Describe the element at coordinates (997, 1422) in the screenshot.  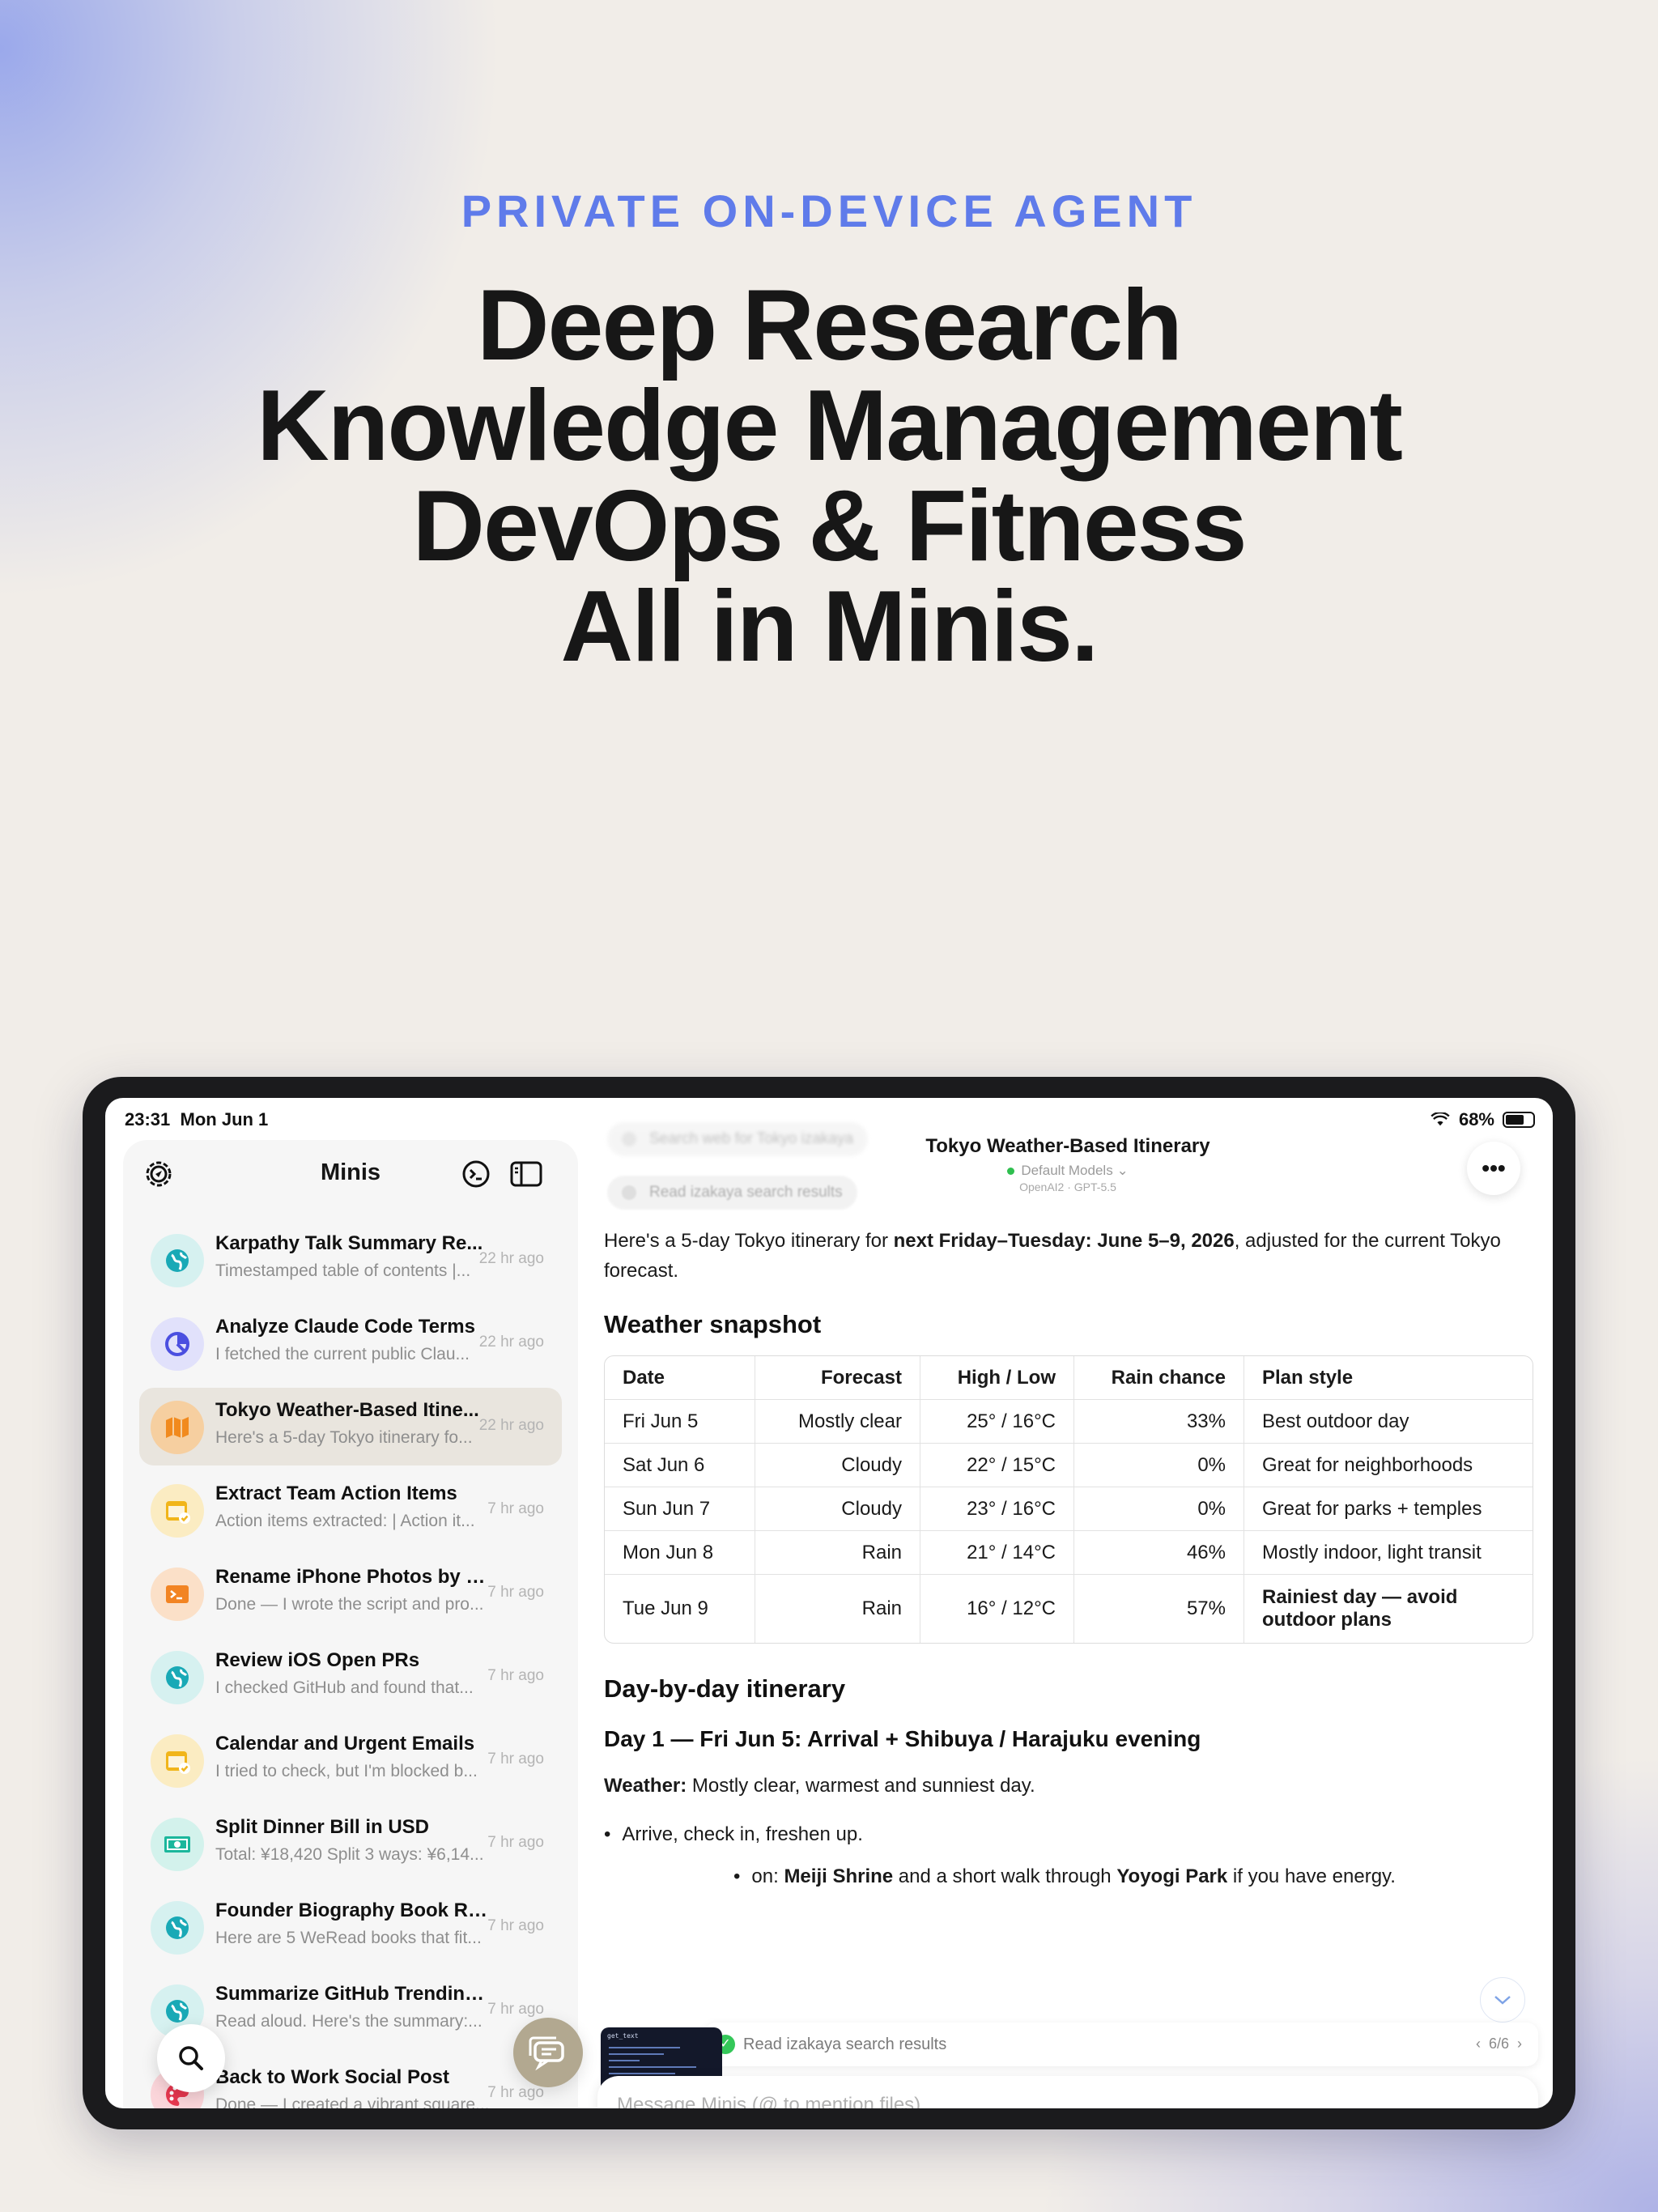
I see `table-cell: 25° / 16°C` at that location.